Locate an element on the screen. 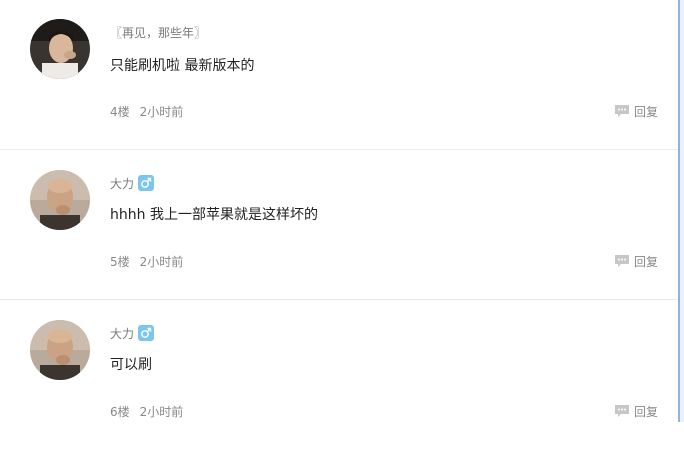  scrollbar-edge is located at coordinates (681, 211).